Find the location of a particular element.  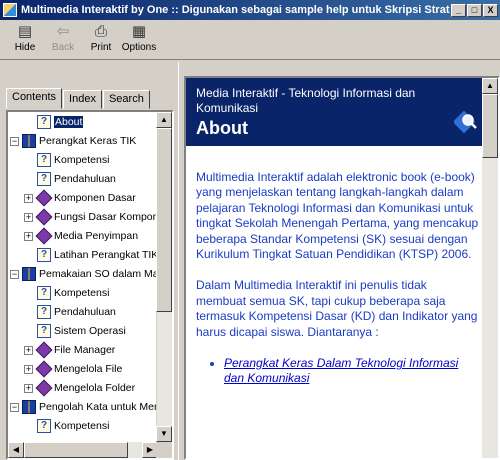

tree-item: ? Latihan Perangkat TIK is located at coordinates (91, 255).